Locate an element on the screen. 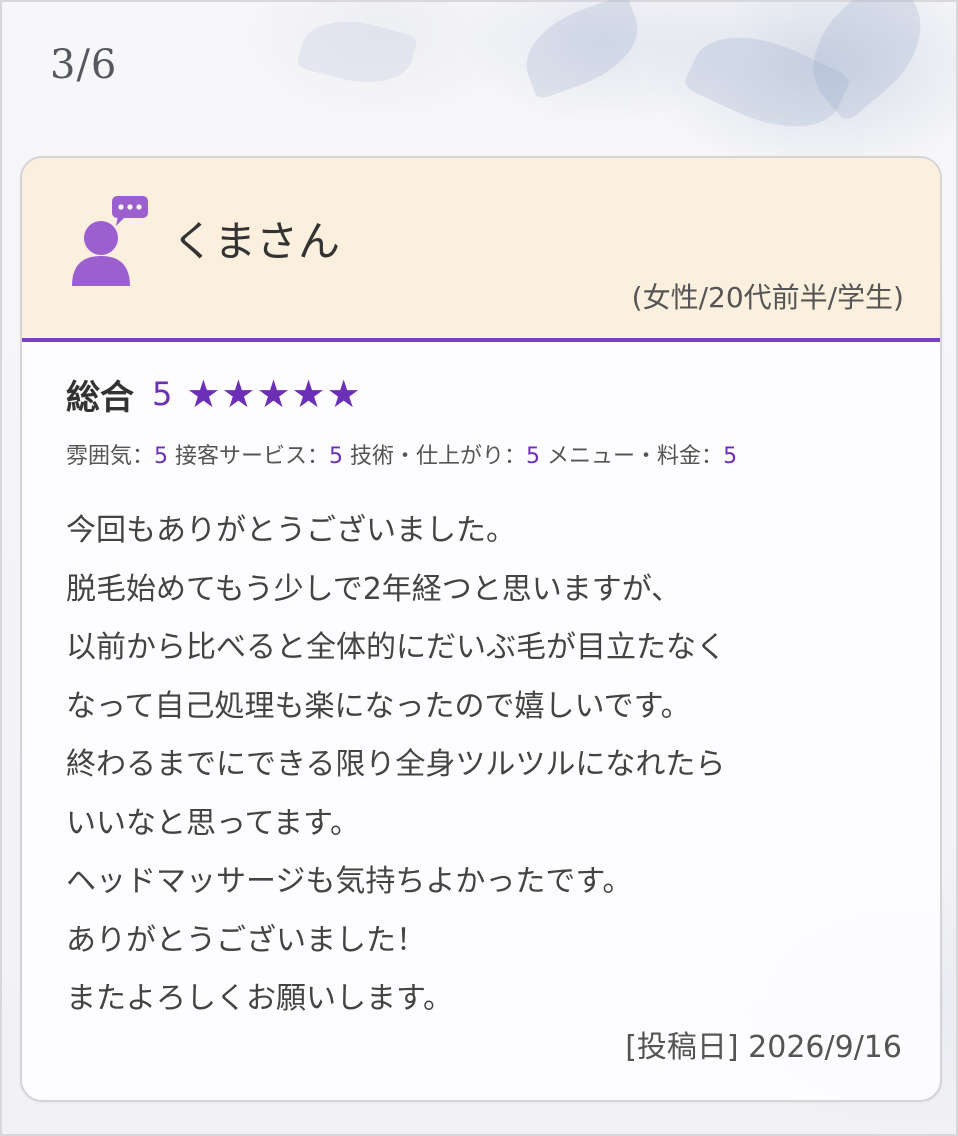 This screenshot has width=958, height=1136. category-label-technique: 技術・仕上がり： is located at coordinates (438, 456).